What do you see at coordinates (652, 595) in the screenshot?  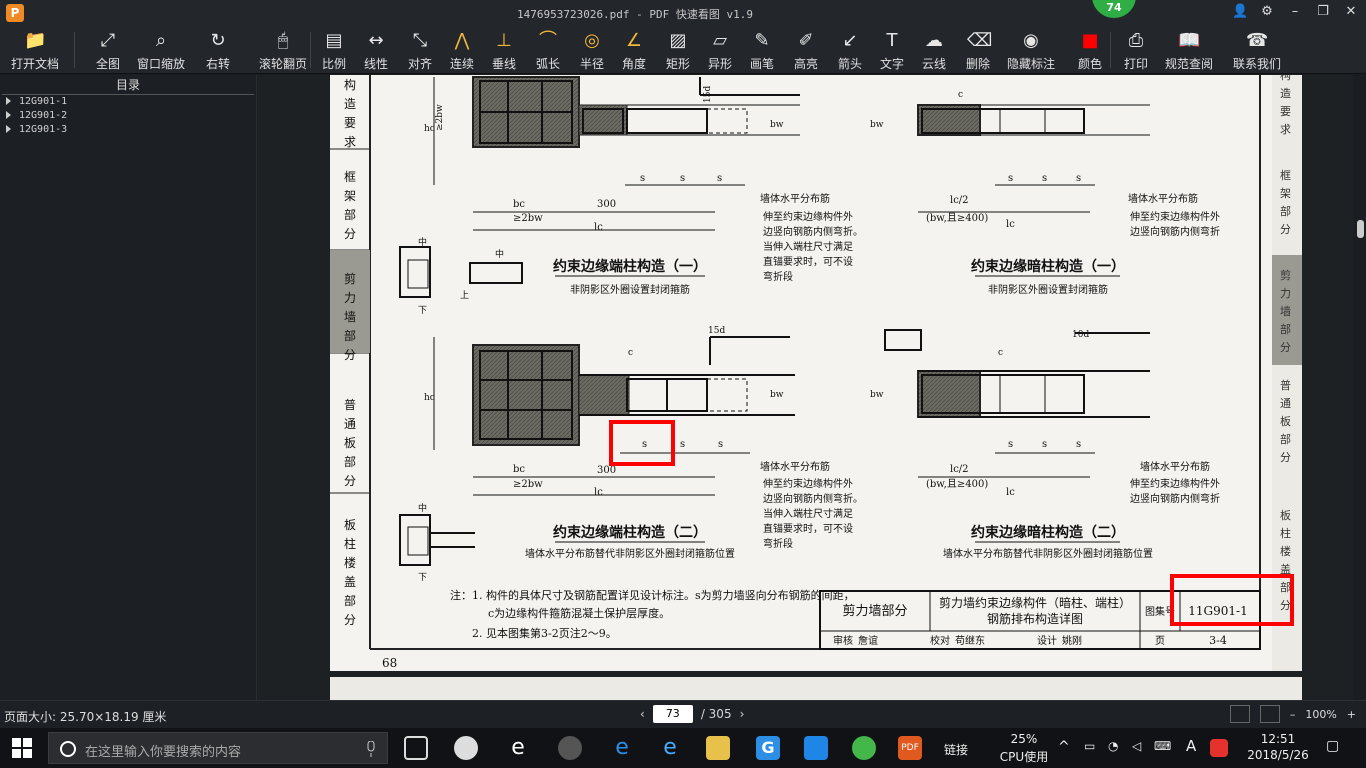 I see `footnote: 注：1. 构件的具体尺寸及钢筋配置详见设计标注。s为剪力墙竖向分布钢筋的间距，` at bounding box center [652, 595].